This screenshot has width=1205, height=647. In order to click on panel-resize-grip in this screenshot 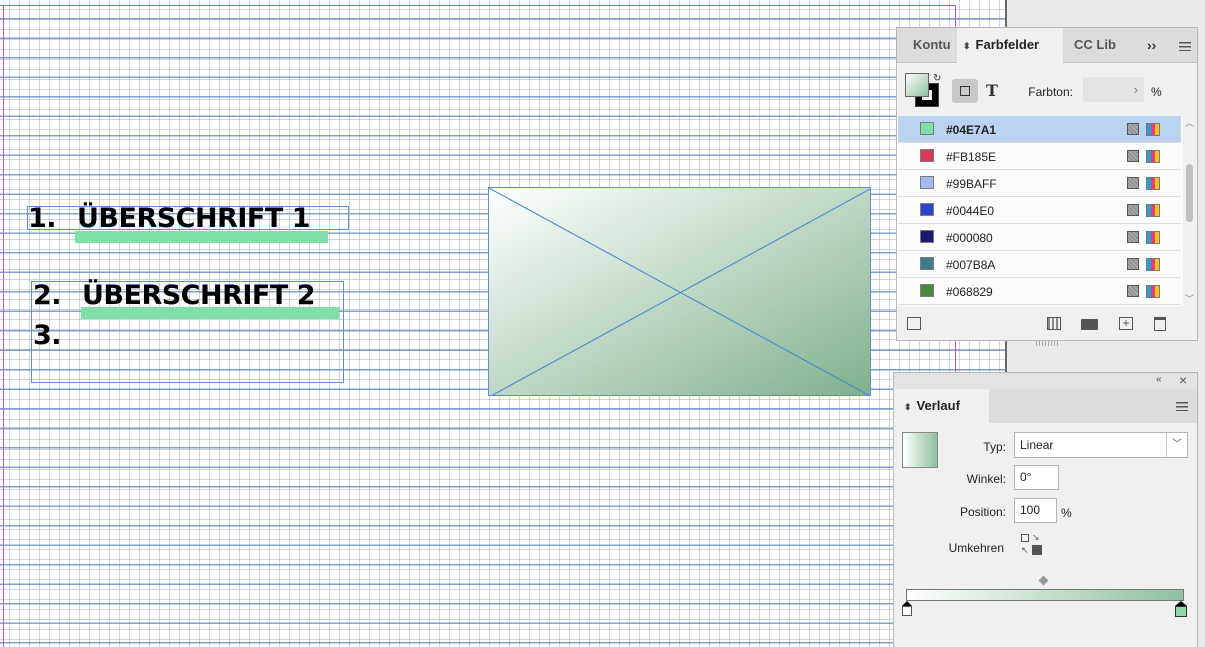, I will do `click(1047, 343)`.